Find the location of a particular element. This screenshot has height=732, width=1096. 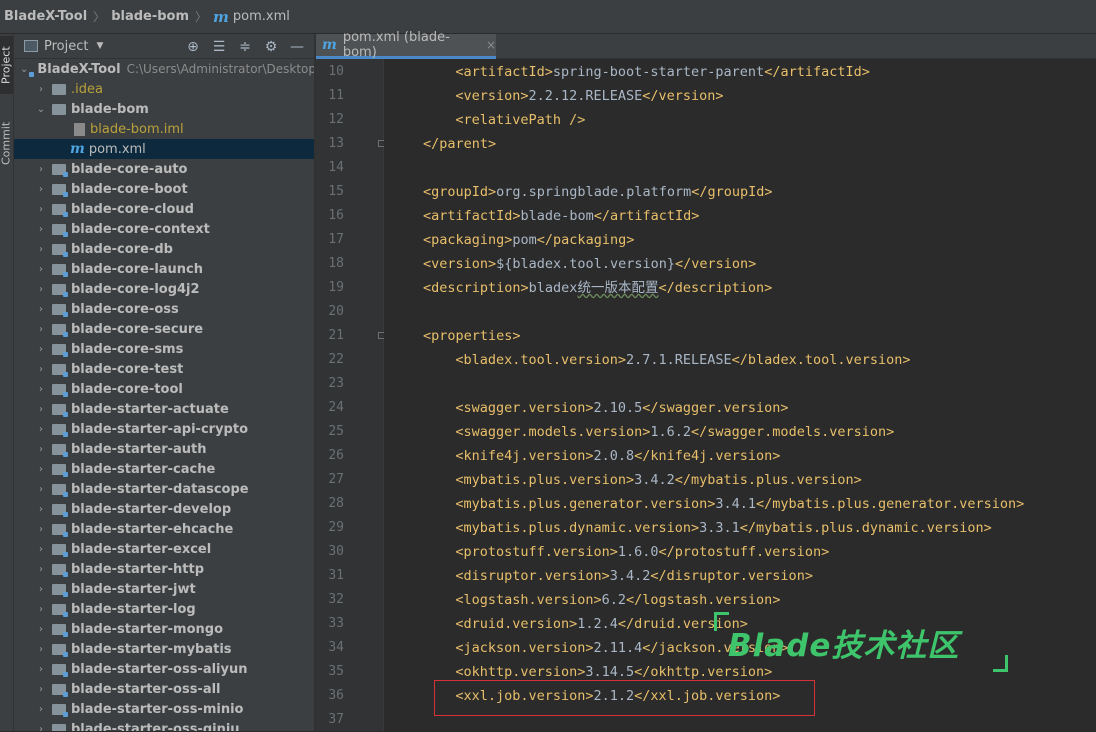

breadcrumb-file: pom.xml is located at coordinates (261, 16).